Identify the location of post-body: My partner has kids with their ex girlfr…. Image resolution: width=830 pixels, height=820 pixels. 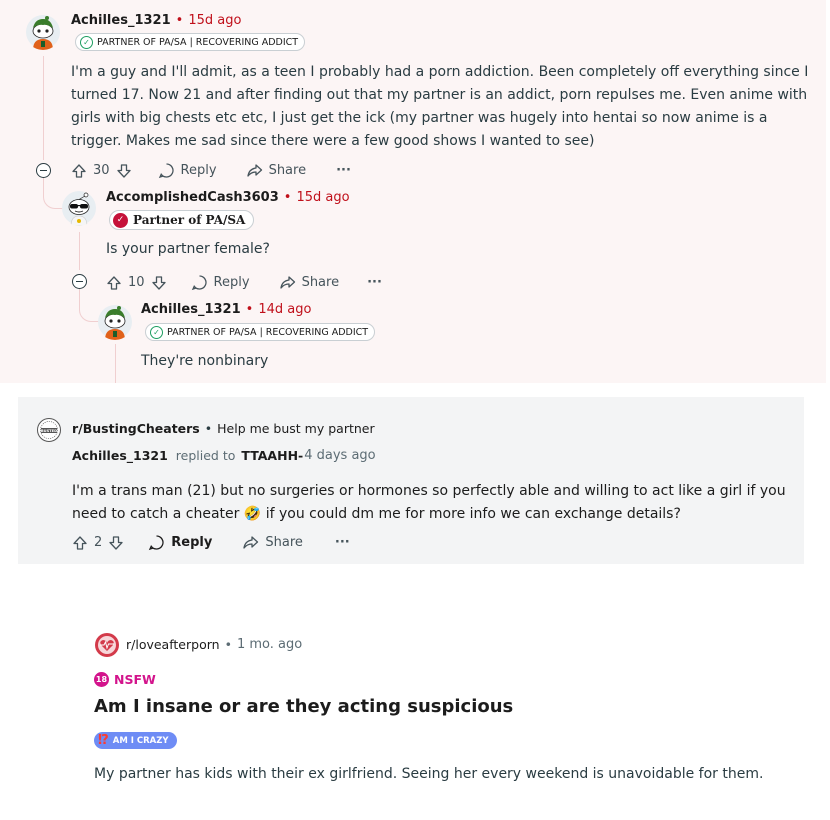
(429, 774).